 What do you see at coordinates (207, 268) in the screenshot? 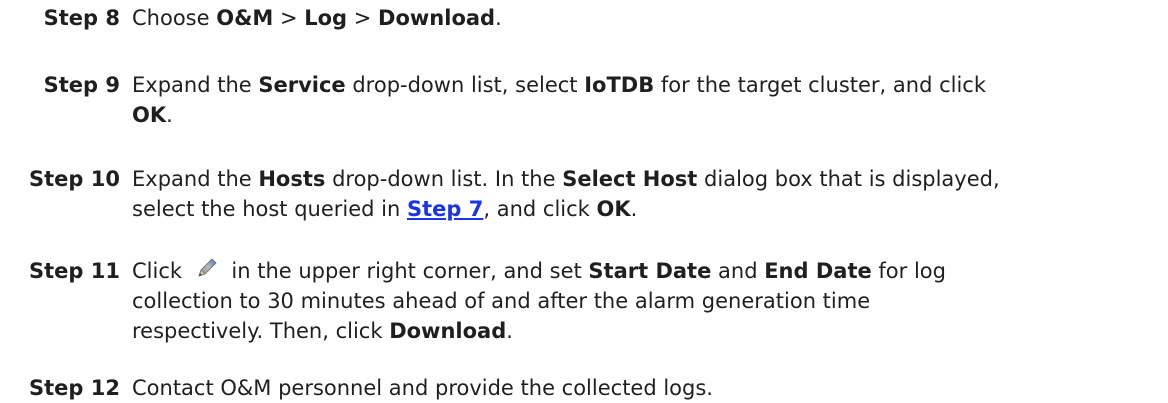
I see `pencil-icon` at bounding box center [207, 268].